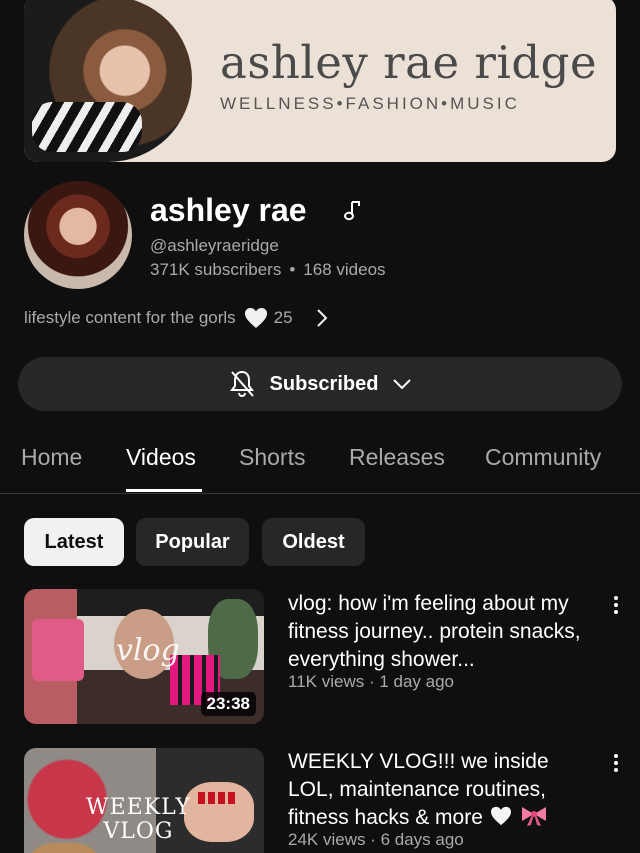 The height and width of the screenshot is (853, 640). I want to click on video-meta: 24K views · 6 days ago, so click(376, 839).